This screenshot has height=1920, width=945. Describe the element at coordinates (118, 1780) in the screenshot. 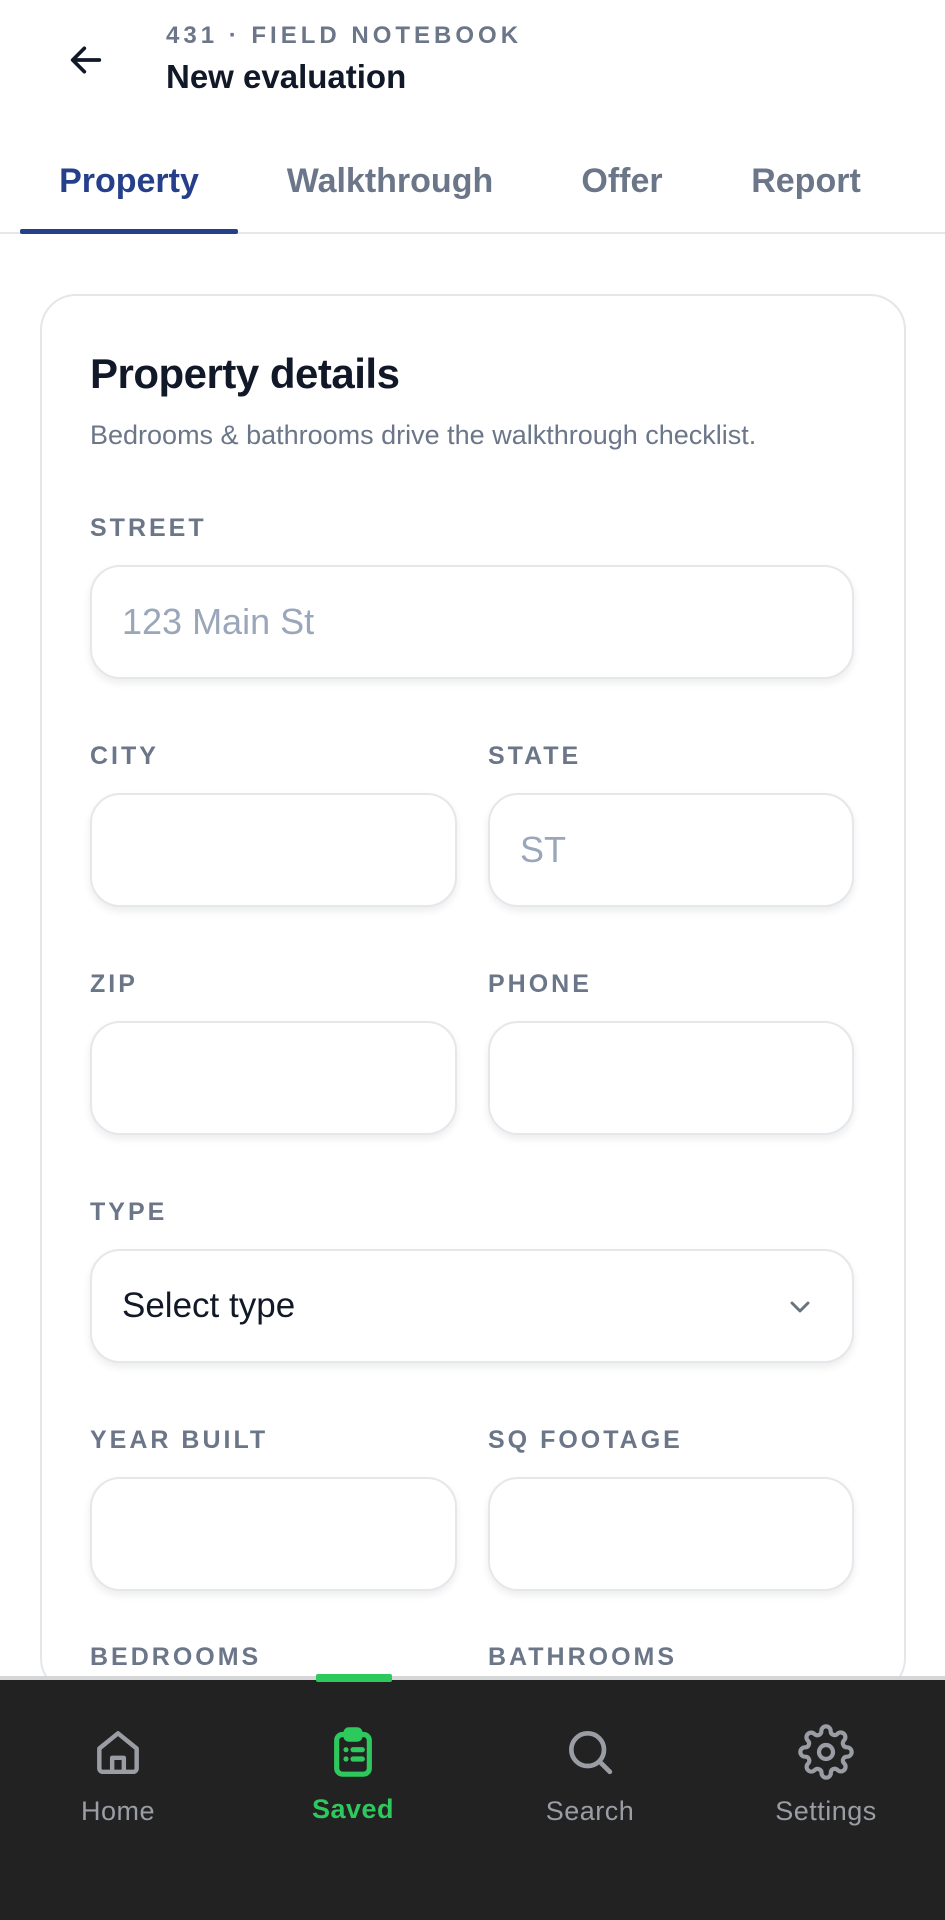

I see `nav-home: Home` at that location.